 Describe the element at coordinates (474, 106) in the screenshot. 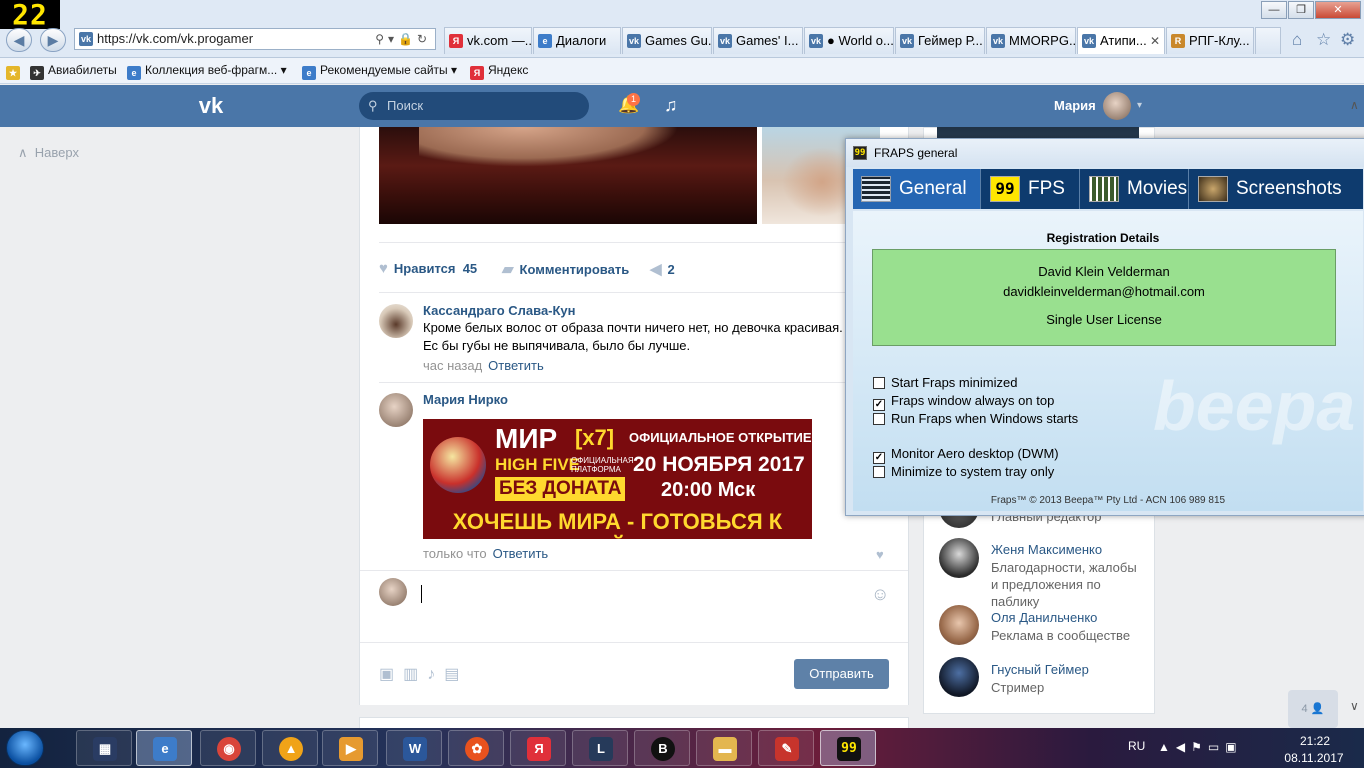

I see `search-input: ⚲ Поиск` at that location.